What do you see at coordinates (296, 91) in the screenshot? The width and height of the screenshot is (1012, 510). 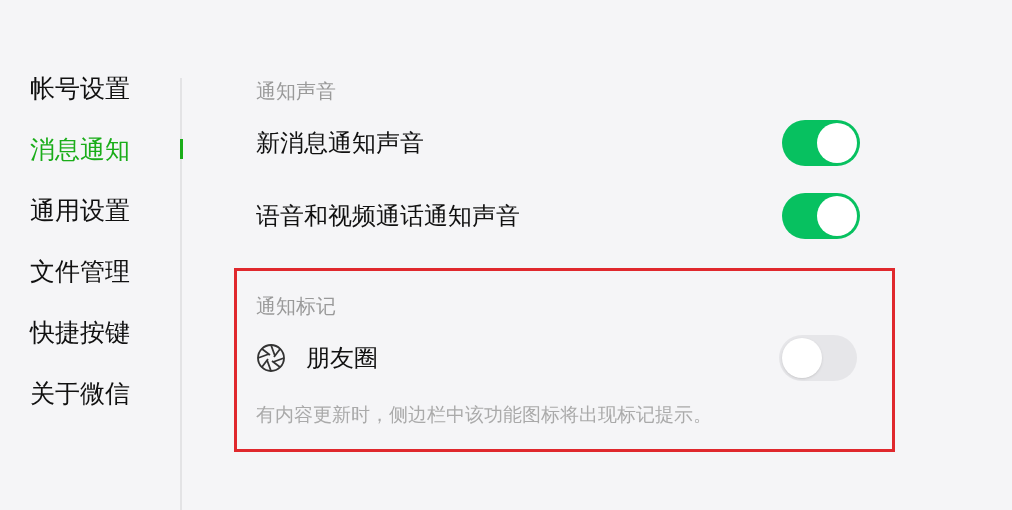 I see `section-title: 通知声音` at bounding box center [296, 91].